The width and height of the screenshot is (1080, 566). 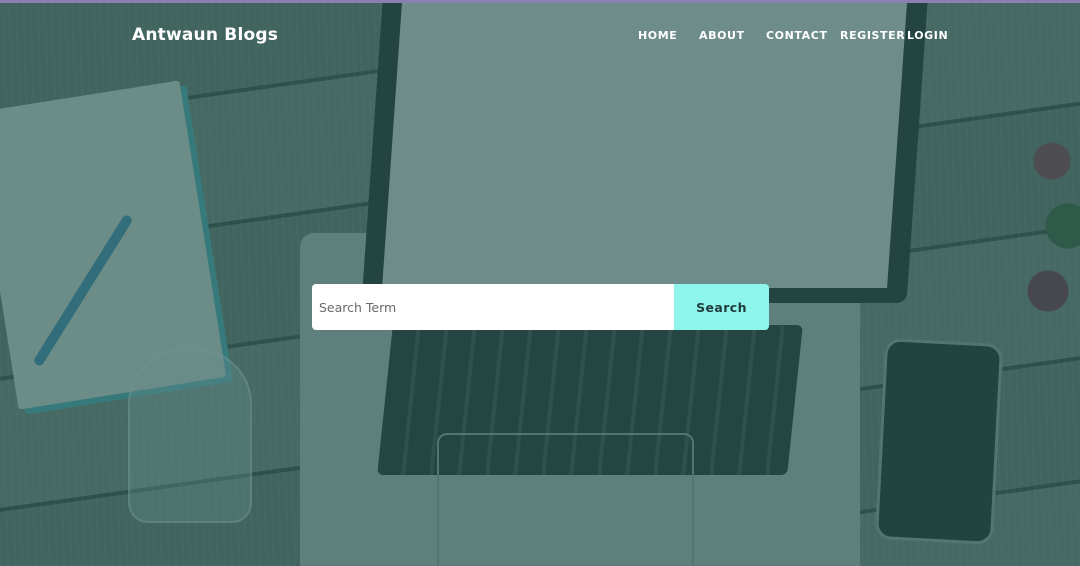 I want to click on nav-link-register: REGISTER, so click(x=872, y=35).